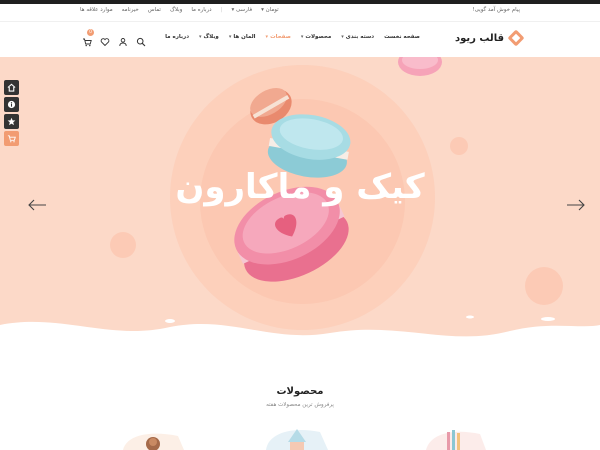  I want to click on welcome-message: پیام خوش آمد گویی!, so click(496, 10).